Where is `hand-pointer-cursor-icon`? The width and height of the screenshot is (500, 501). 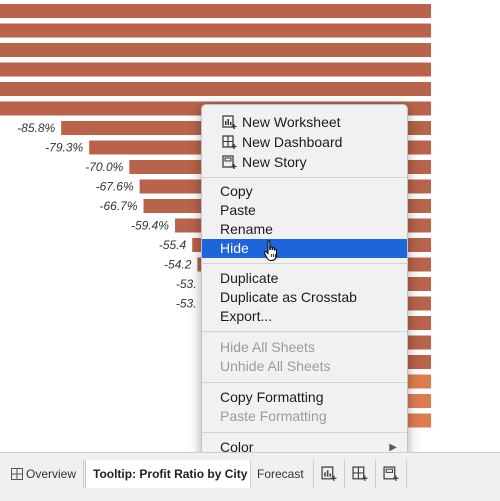
hand-pointer-cursor-icon is located at coordinates (270, 250).